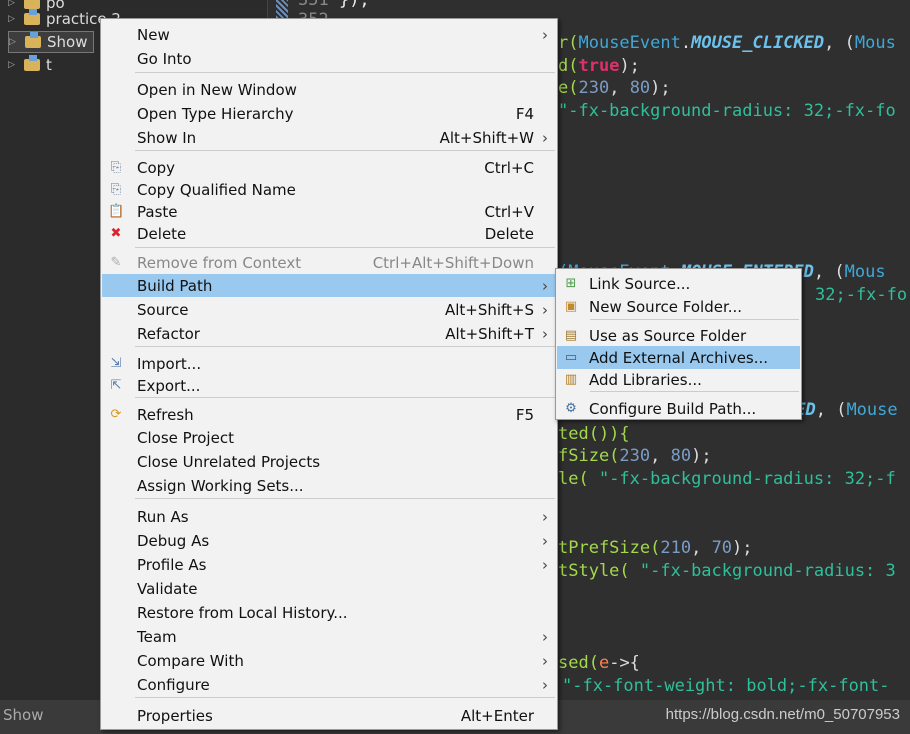  I want to click on code-line: fSize(230, 80);, so click(635, 456).